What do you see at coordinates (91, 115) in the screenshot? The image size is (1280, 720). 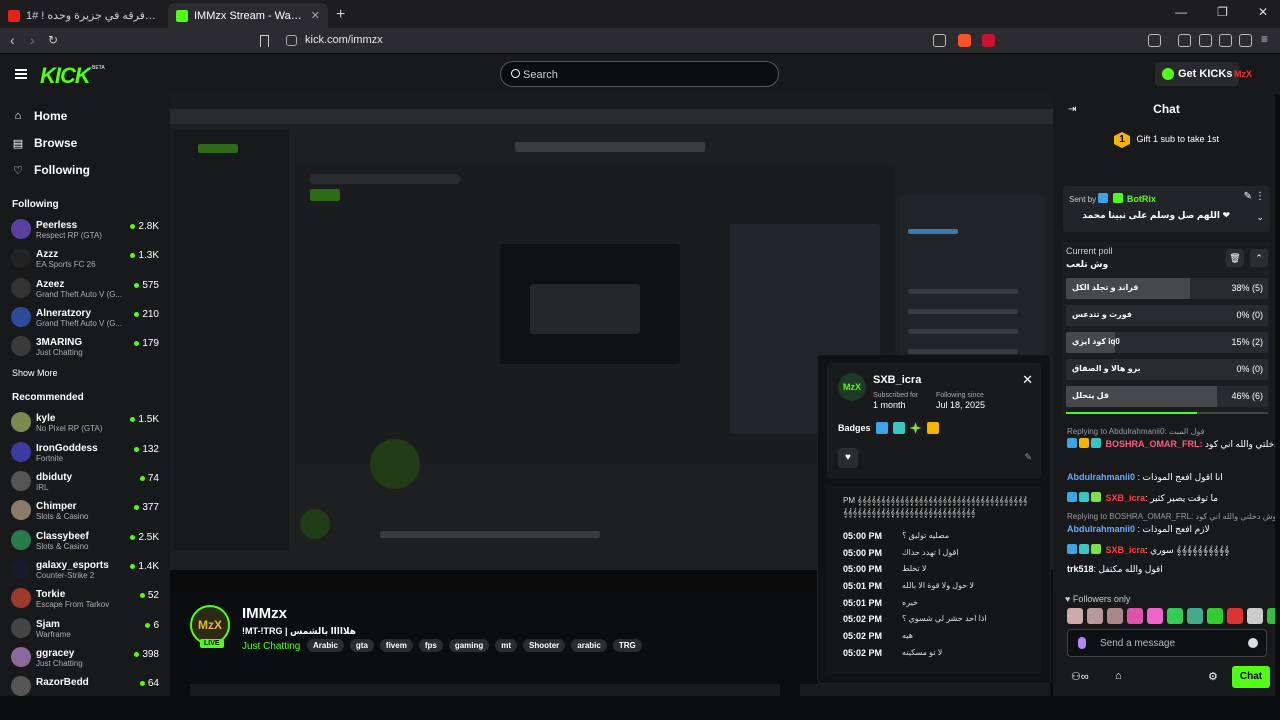 I see `nav-home: ⌂ Home` at bounding box center [91, 115].